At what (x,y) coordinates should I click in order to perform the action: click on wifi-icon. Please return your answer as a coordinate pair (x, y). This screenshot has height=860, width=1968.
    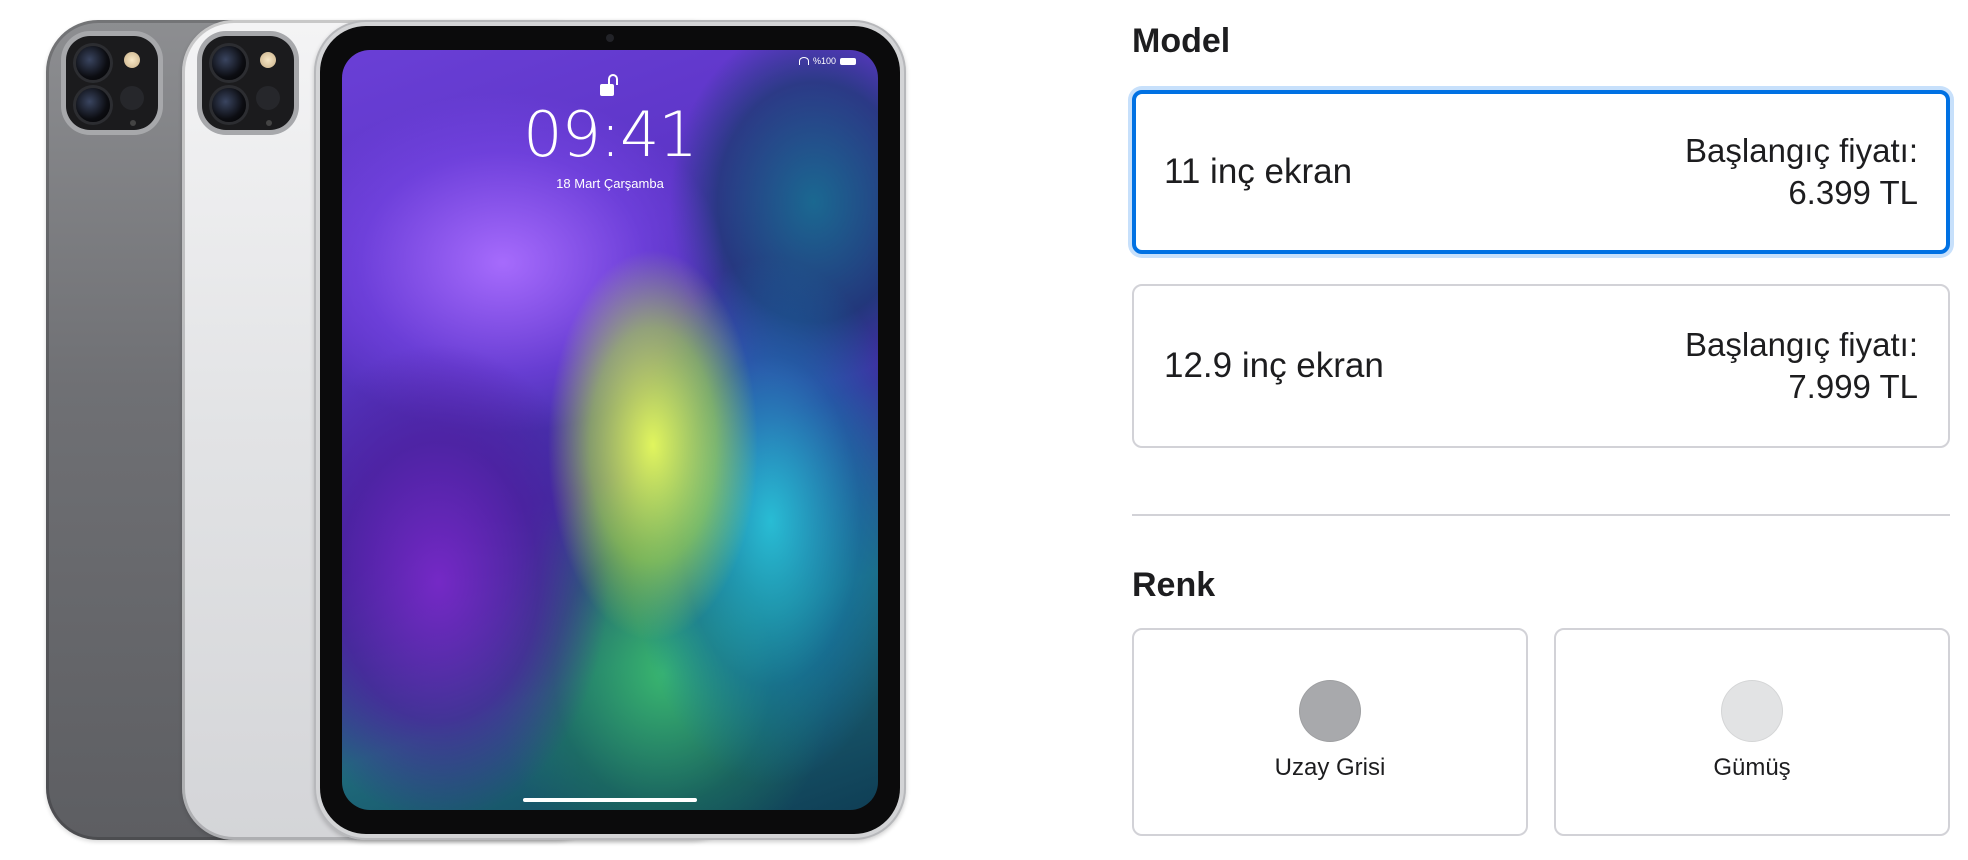
    Looking at the image, I should click on (803, 61).